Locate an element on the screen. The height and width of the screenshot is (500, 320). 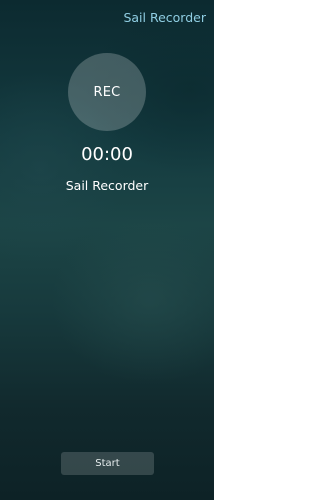
start-button-label: Start is located at coordinates (107, 463).